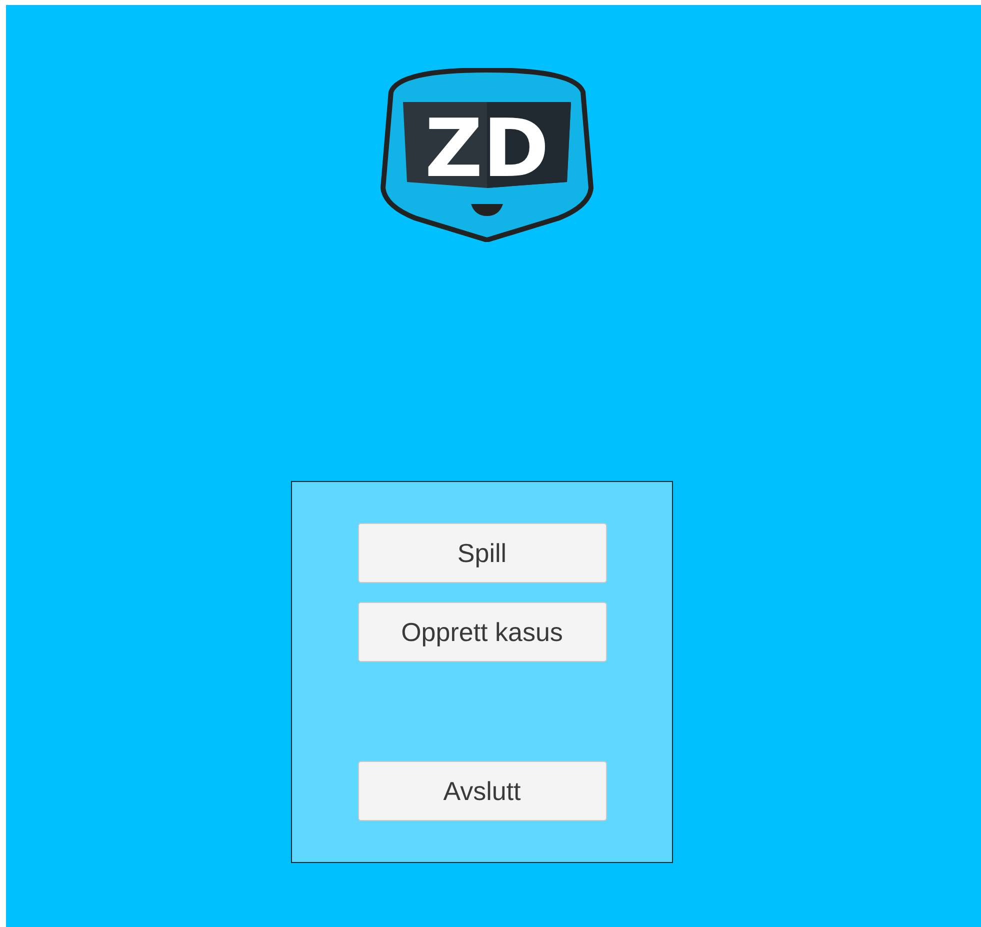 This screenshot has width=981, height=927. I want to click on menu-button: Opprett kasus, so click(482, 632).